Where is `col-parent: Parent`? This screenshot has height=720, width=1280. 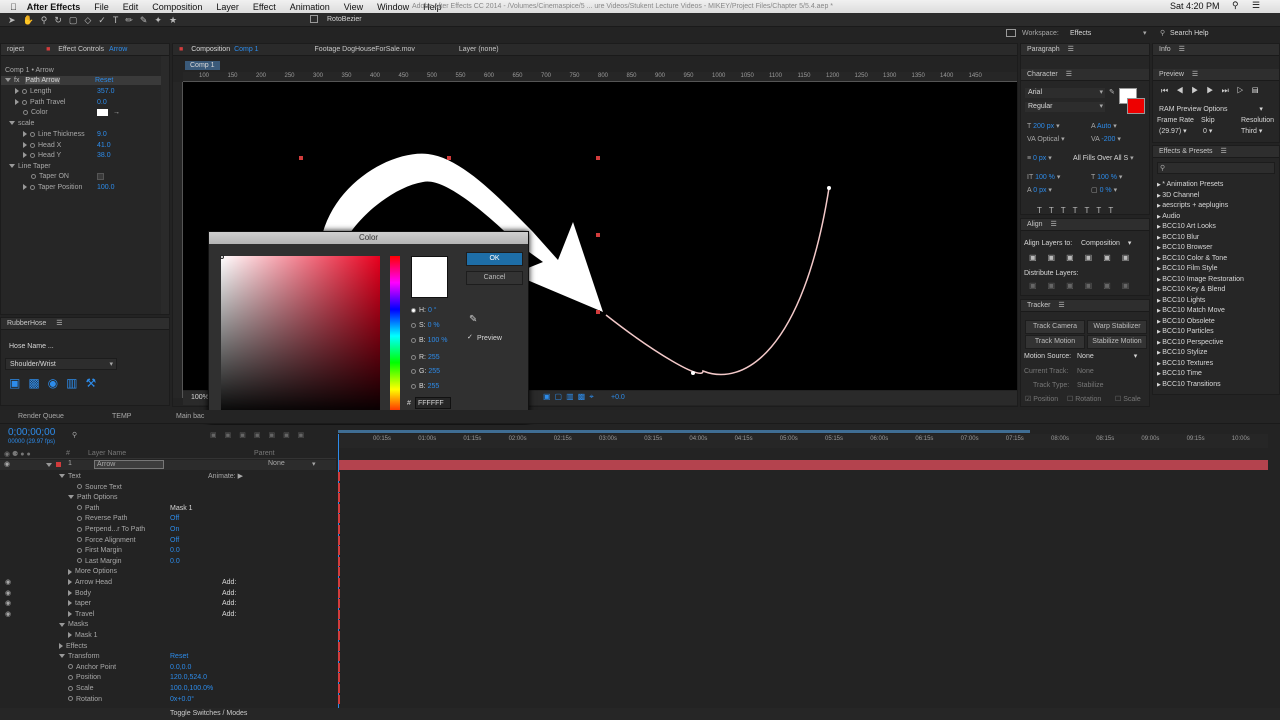
col-parent: Parent is located at coordinates (264, 453).